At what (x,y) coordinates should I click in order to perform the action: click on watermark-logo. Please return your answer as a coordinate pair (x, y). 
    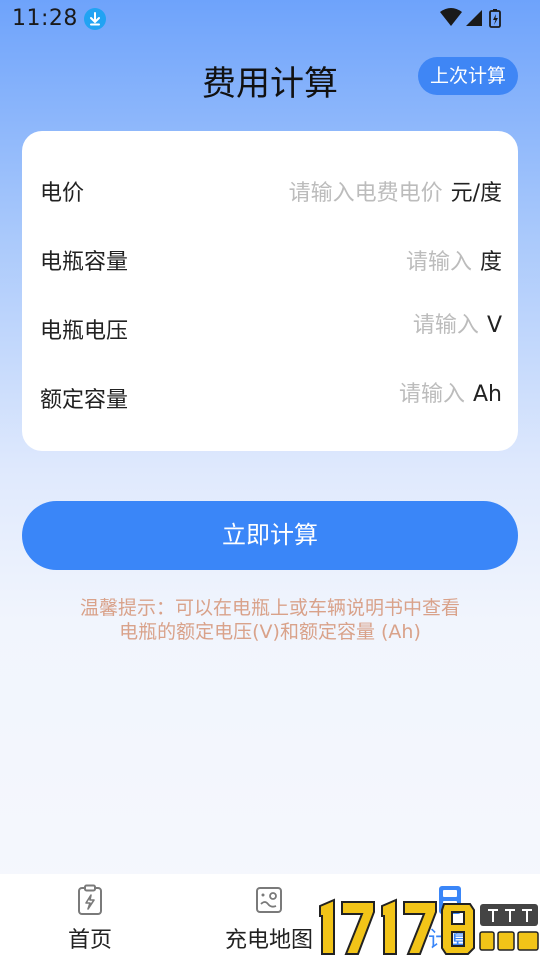
    Looking at the image, I should click on (429, 926).